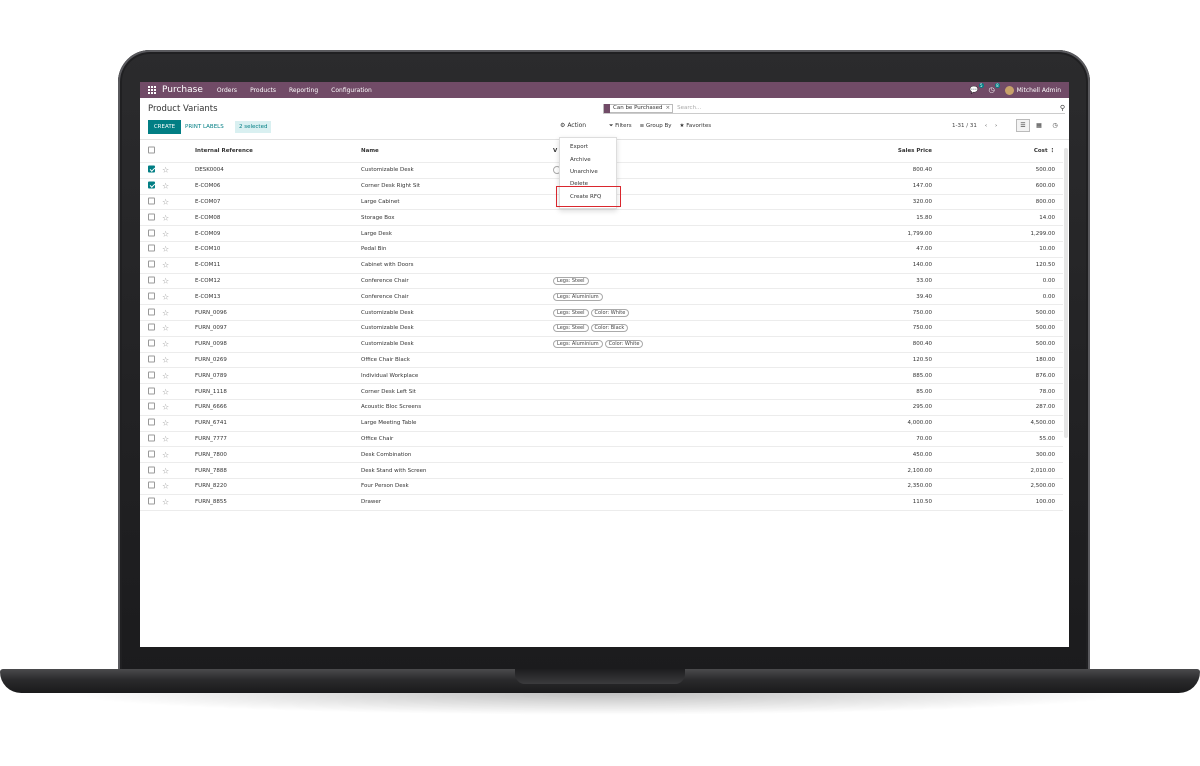 This screenshot has height=766, width=1200. Describe the element at coordinates (986, 126) in the screenshot. I see `pager-previous-icon: ‹` at that location.